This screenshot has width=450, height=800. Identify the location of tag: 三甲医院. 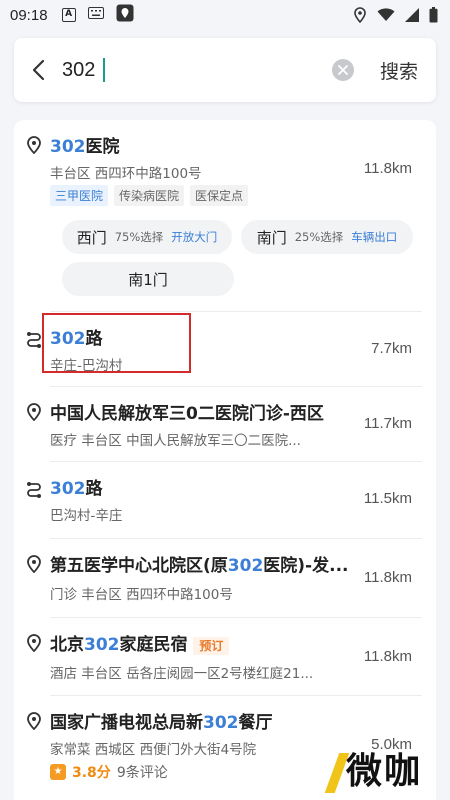
(79, 195).